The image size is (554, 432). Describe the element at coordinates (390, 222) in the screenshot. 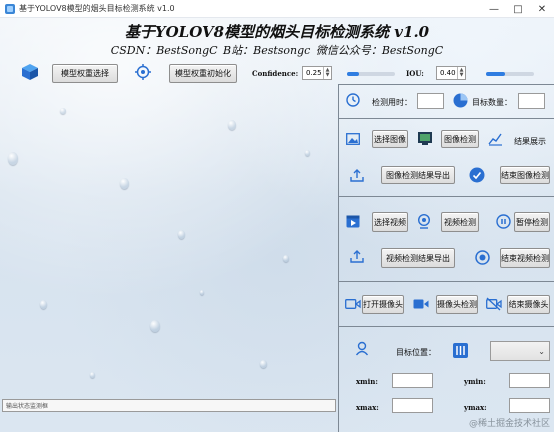

I see `select-video-button: 选择视频` at that location.